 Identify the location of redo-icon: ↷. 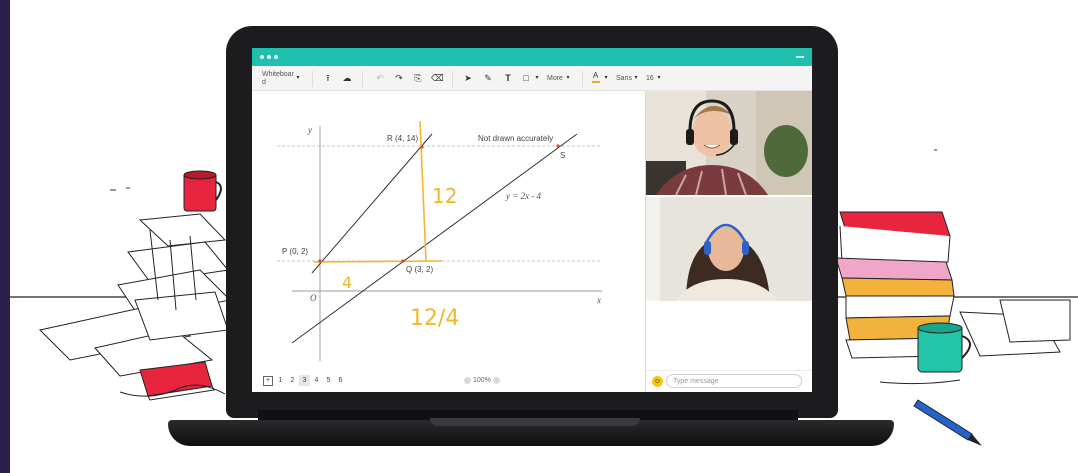
(399, 78).